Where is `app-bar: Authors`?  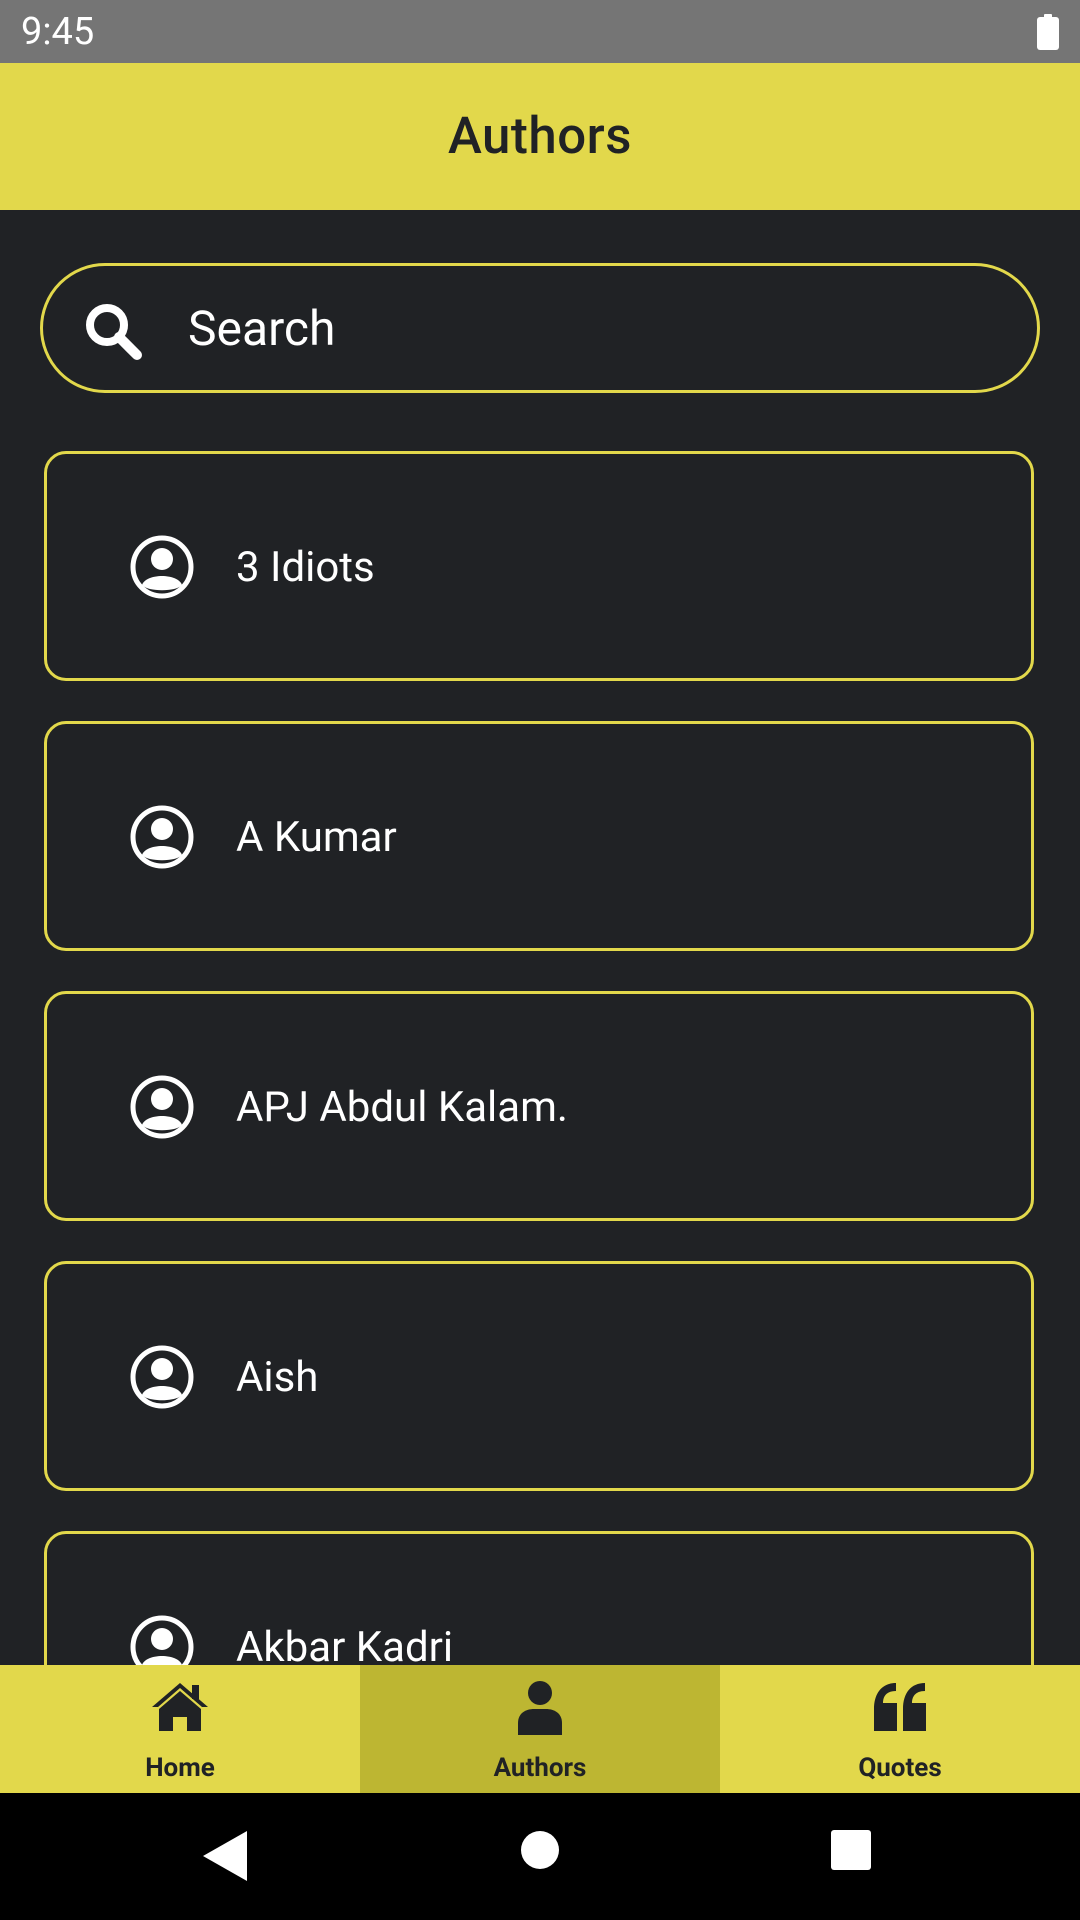 app-bar: Authors is located at coordinates (540, 136).